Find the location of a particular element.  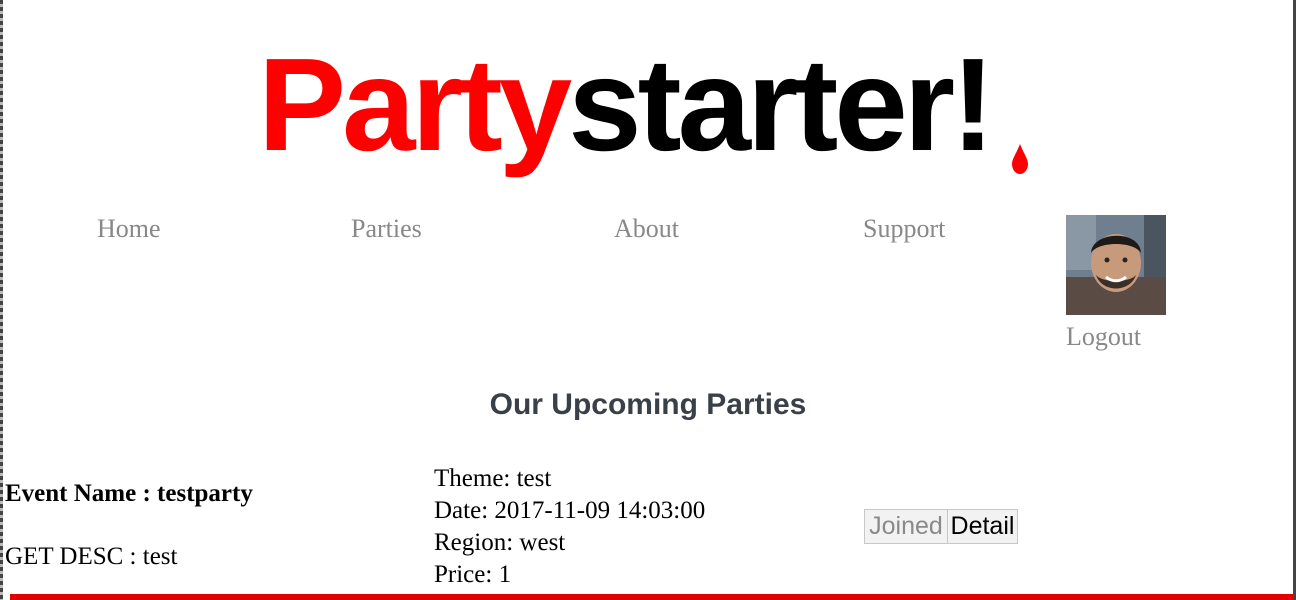

event-theme: Theme: test is located at coordinates (493, 478).